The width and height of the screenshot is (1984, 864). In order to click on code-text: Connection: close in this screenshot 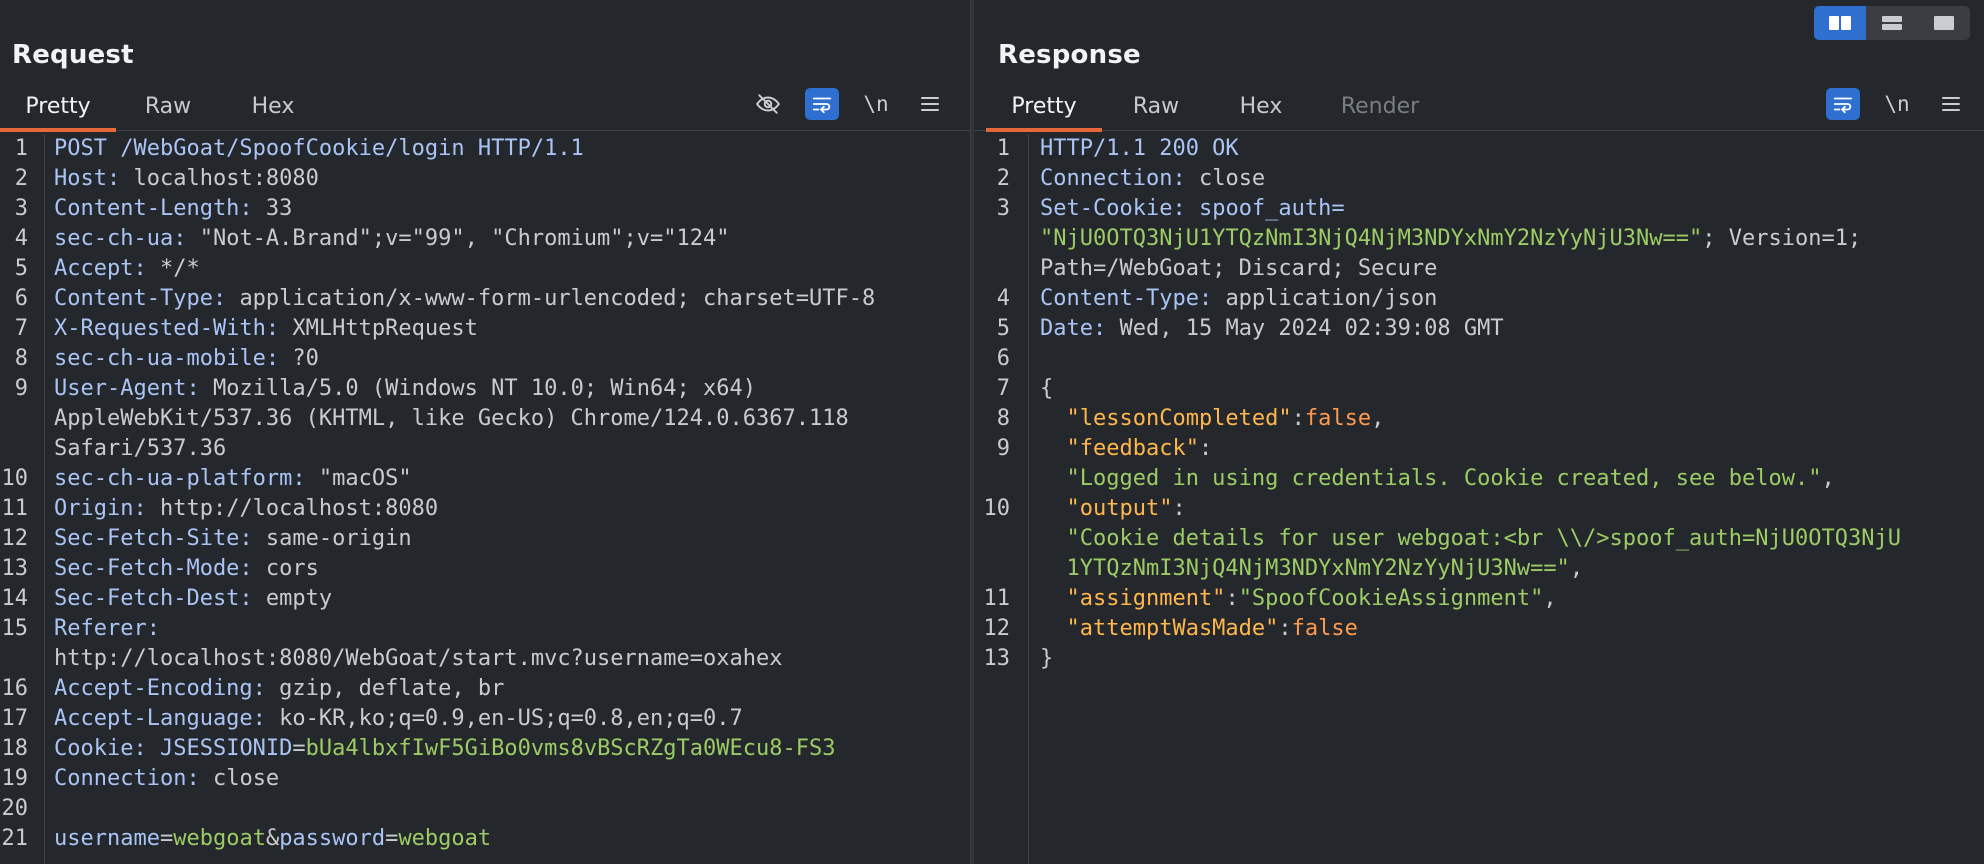, I will do `click(166, 779)`.